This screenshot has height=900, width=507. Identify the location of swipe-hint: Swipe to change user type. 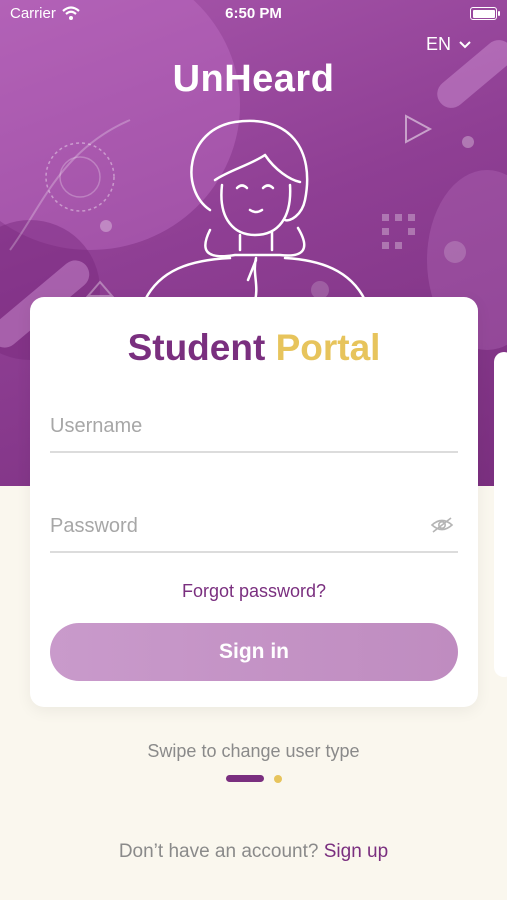
(253, 751).